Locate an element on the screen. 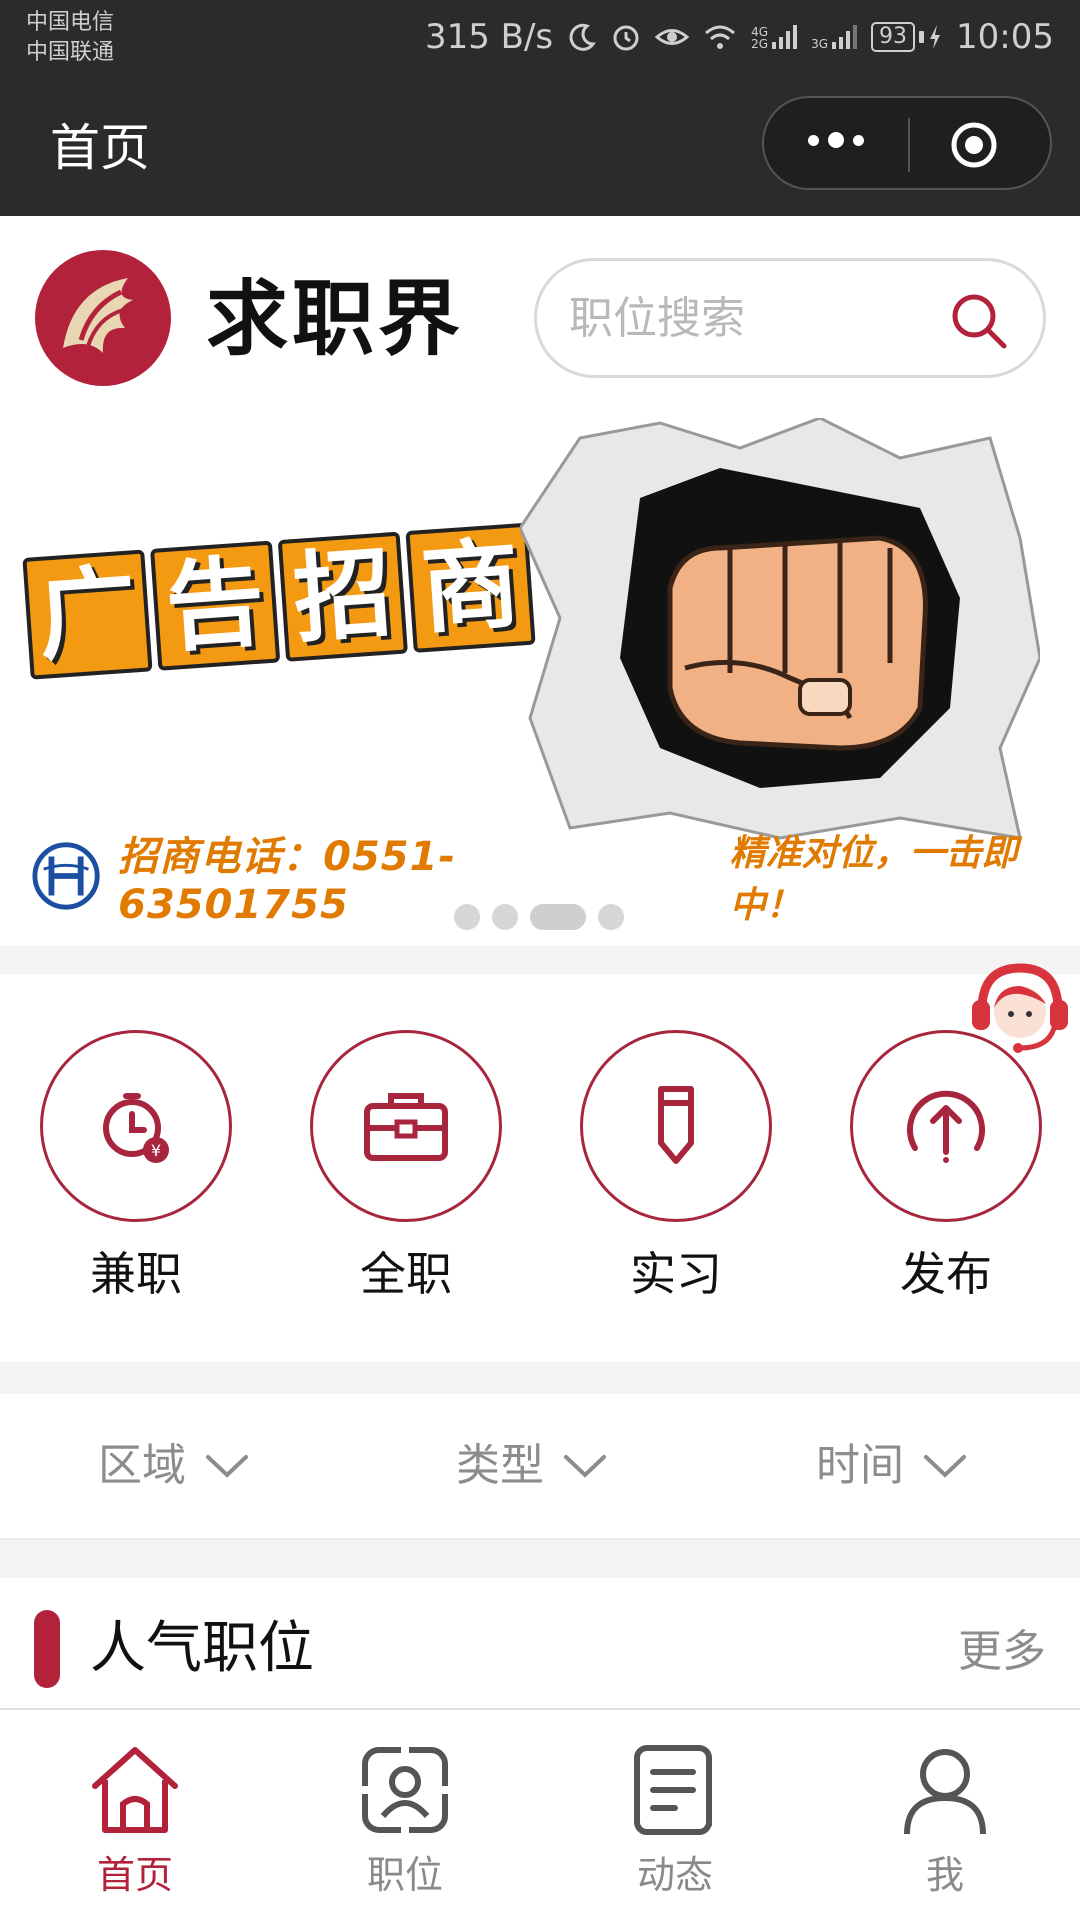  tab-label: 动态 is located at coordinates (674, 1875).